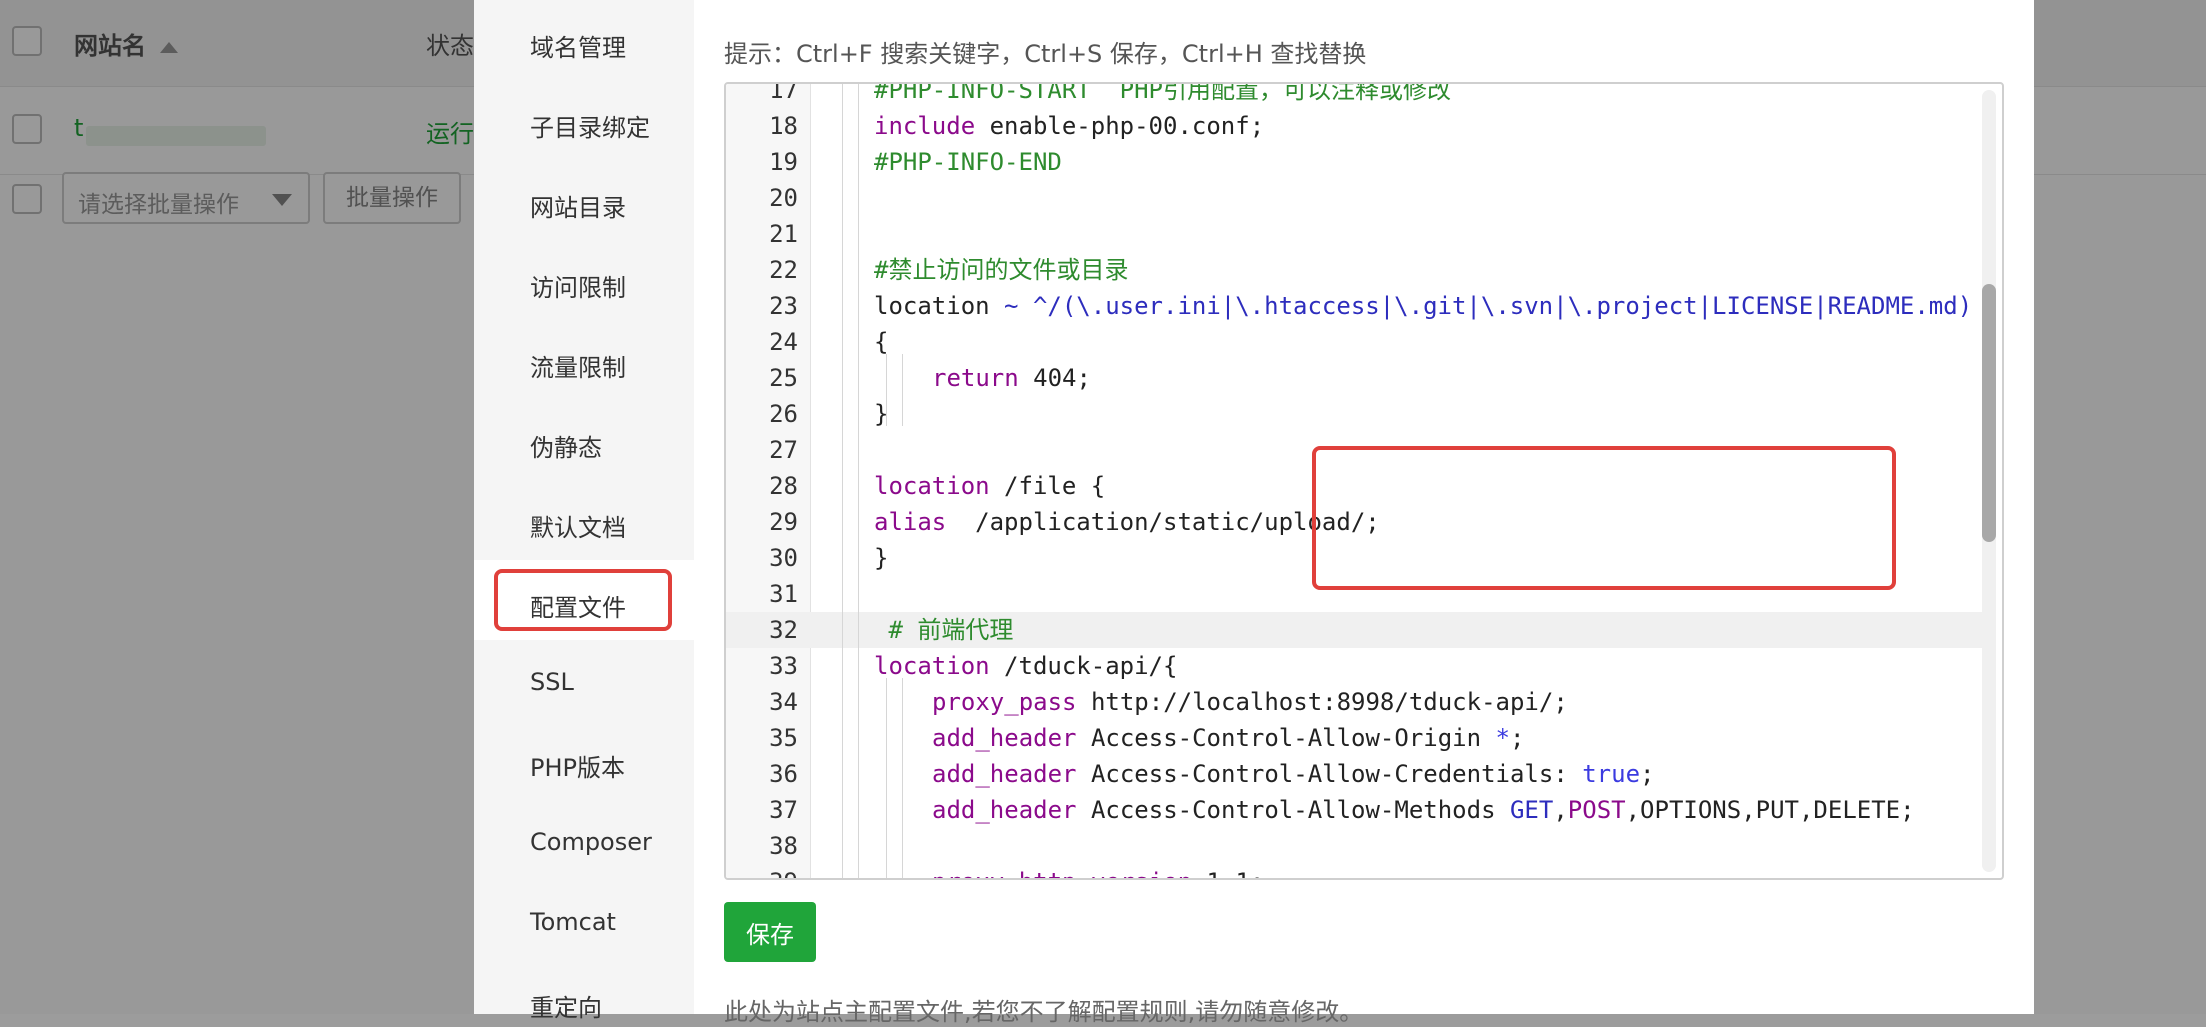  What do you see at coordinates (1228, 873) in the screenshot?
I see `code-text: 1.1;` at bounding box center [1228, 873].